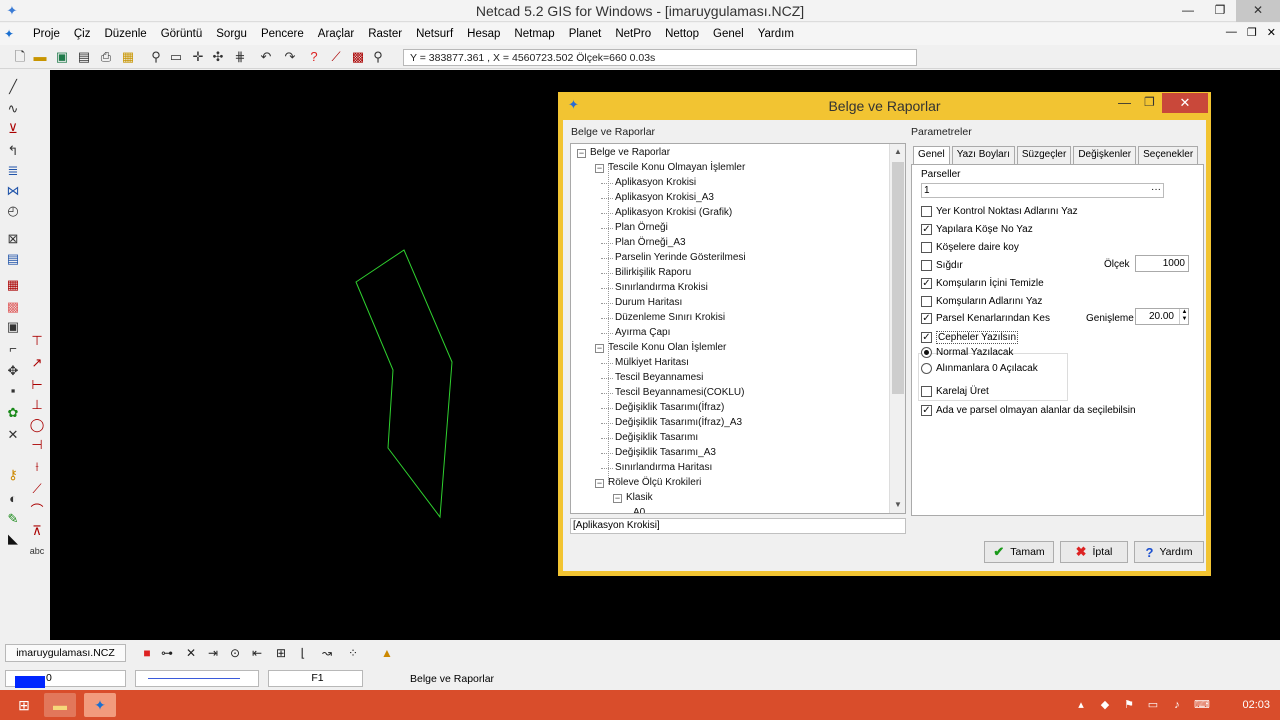  What do you see at coordinates (926, 337) in the screenshot?
I see `checkbox: ✓` at bounding box center [926, 337].